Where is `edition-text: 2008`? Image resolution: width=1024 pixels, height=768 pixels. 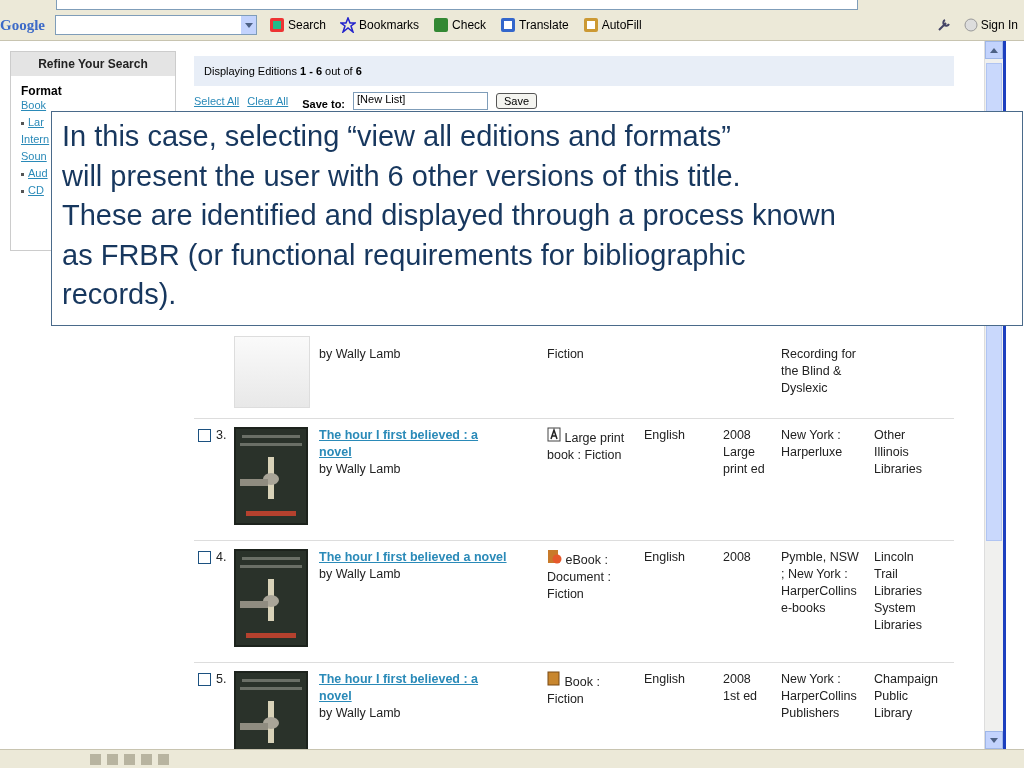
edition-text: 2008 is located at coordinates (737, 557).